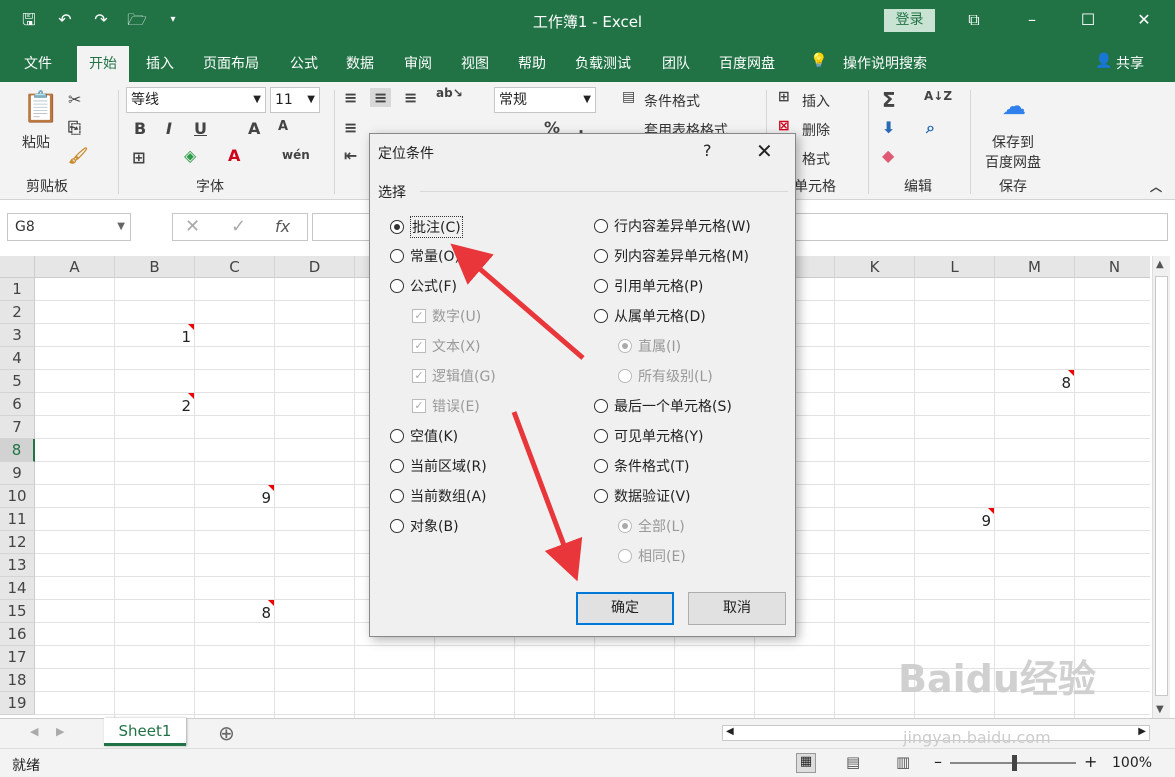 This screenshot has width=1175, height=777. I want to click on row-header-10: 10, so click(17, 496).